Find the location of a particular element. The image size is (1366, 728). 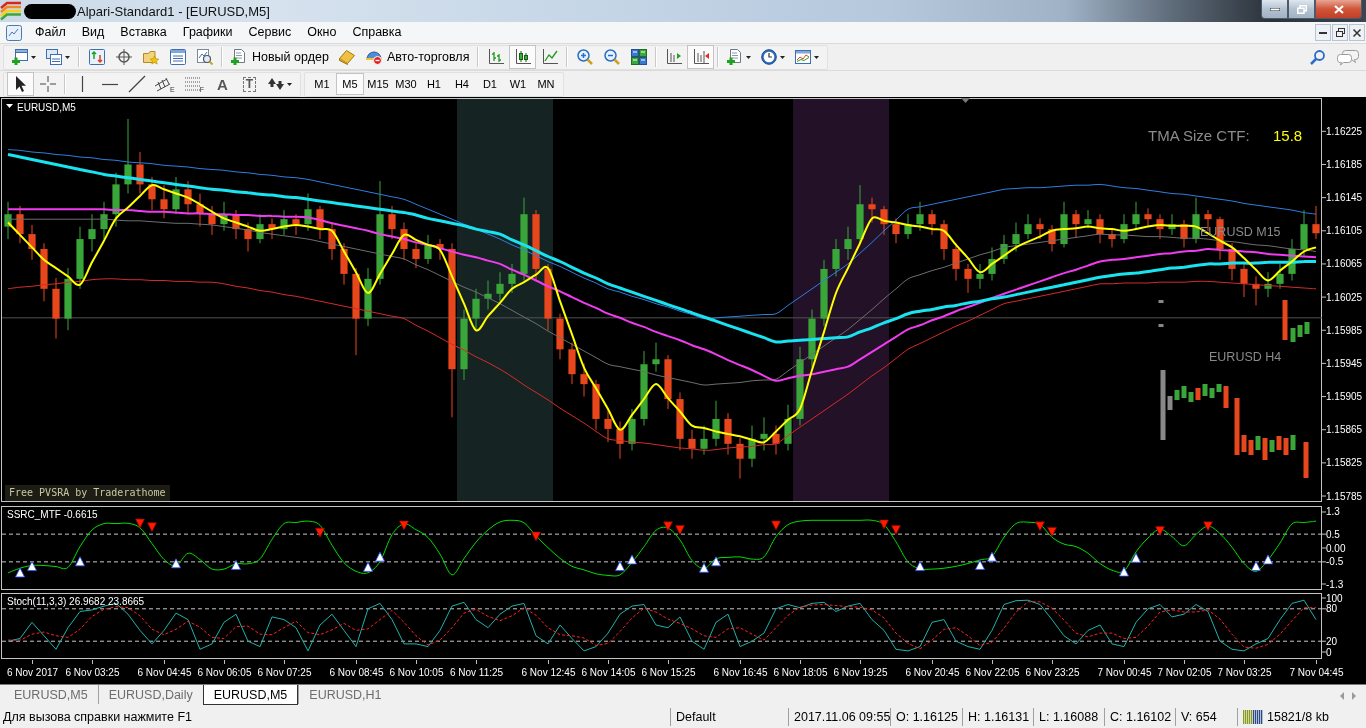

axis-label: 1.3 is located at coordinates (1333, 512).